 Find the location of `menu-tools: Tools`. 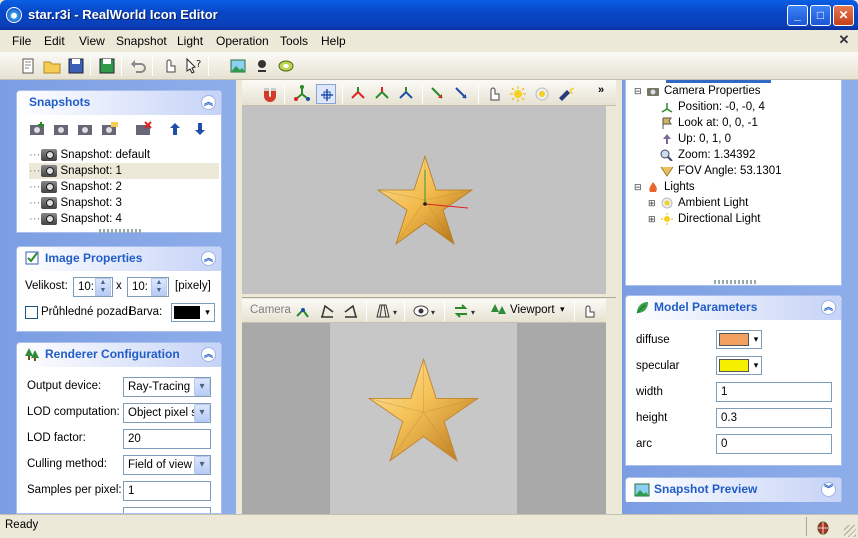

menu-tools: Tools is located at coordinates (294, 41).